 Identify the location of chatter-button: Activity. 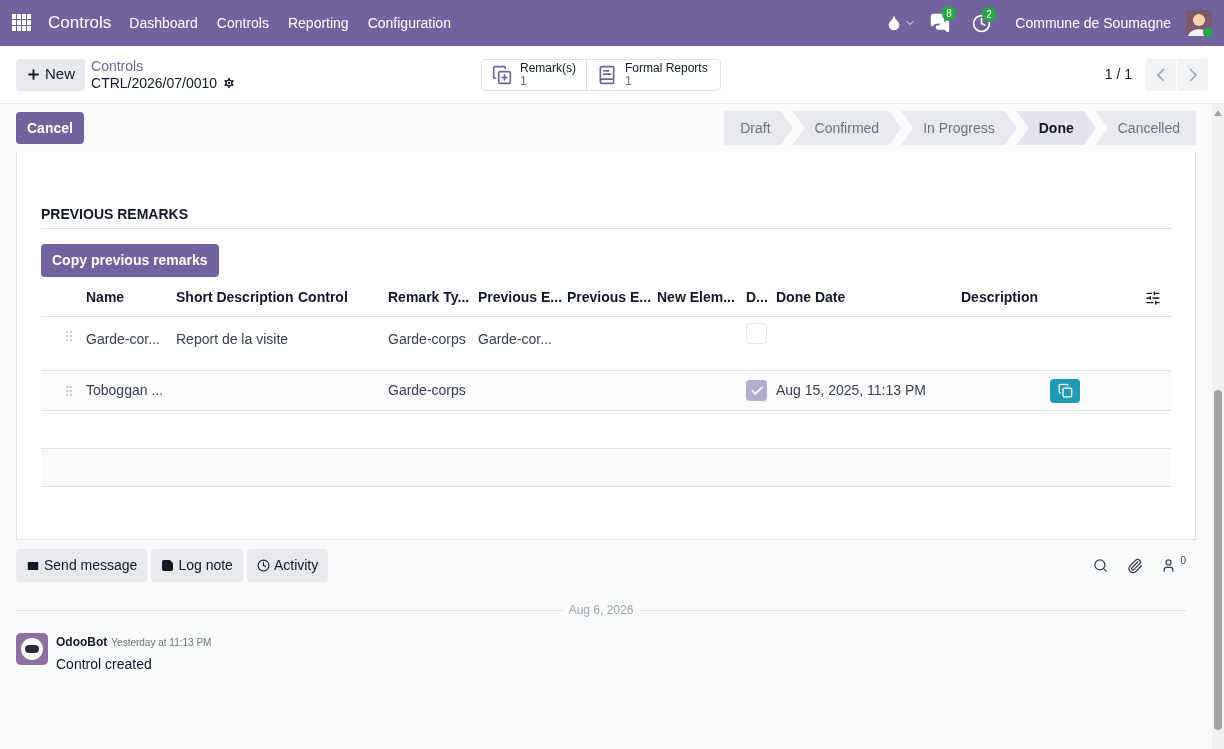
(287, 565).